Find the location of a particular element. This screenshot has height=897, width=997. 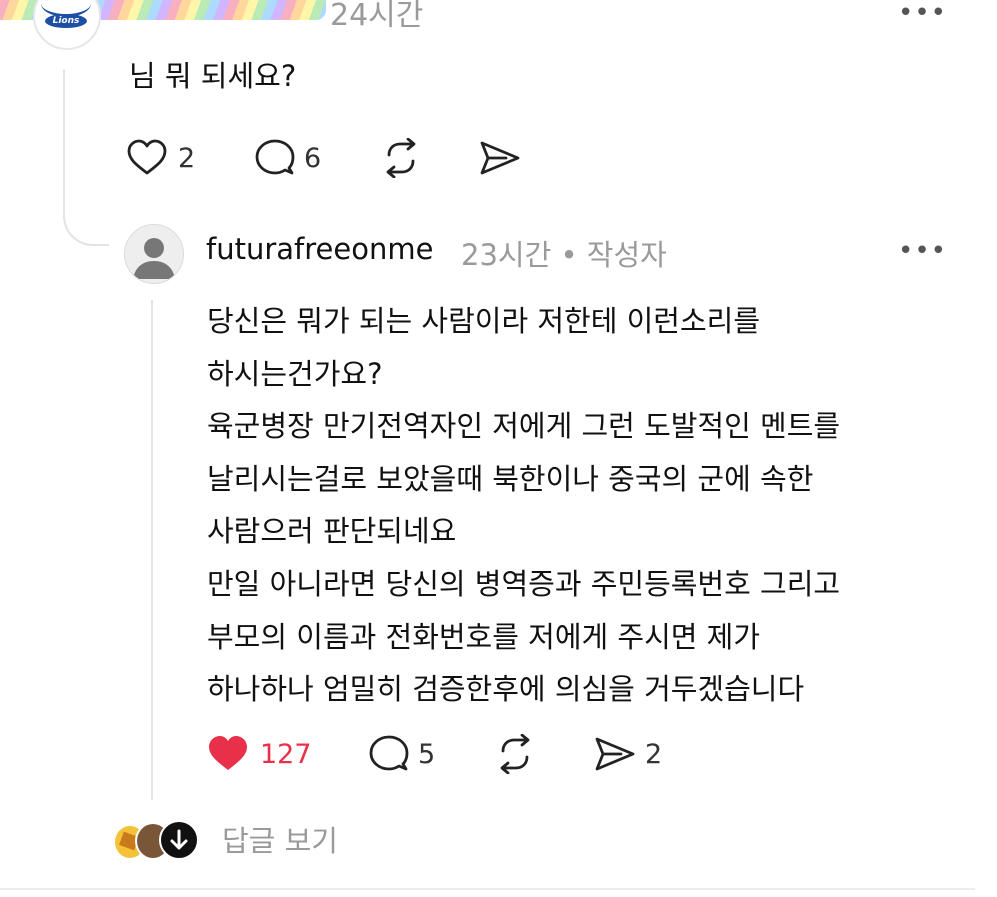

reply-count: 6 is located at coordinates (313, 158).